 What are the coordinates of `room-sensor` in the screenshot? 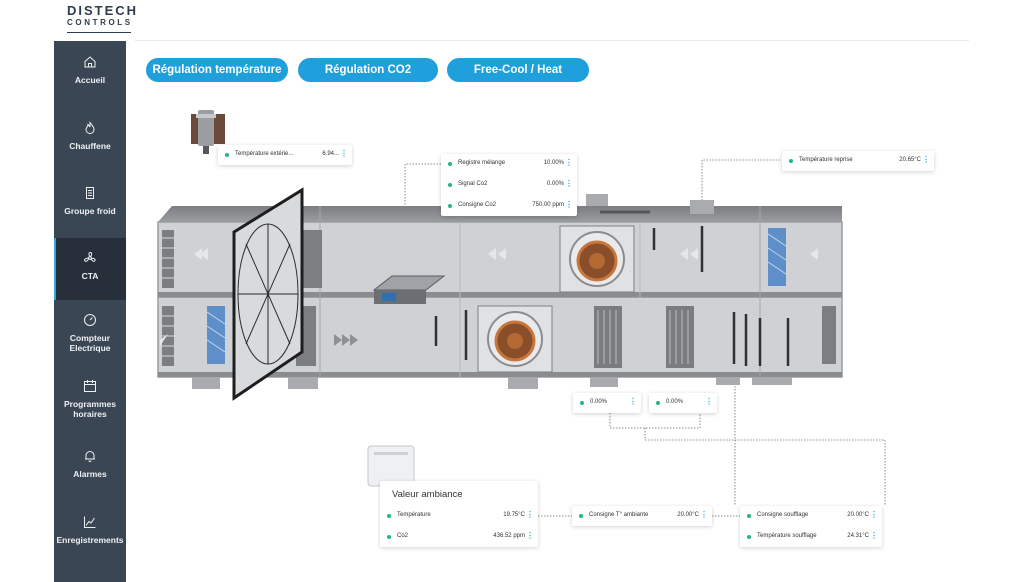 It's located at (391, 466).